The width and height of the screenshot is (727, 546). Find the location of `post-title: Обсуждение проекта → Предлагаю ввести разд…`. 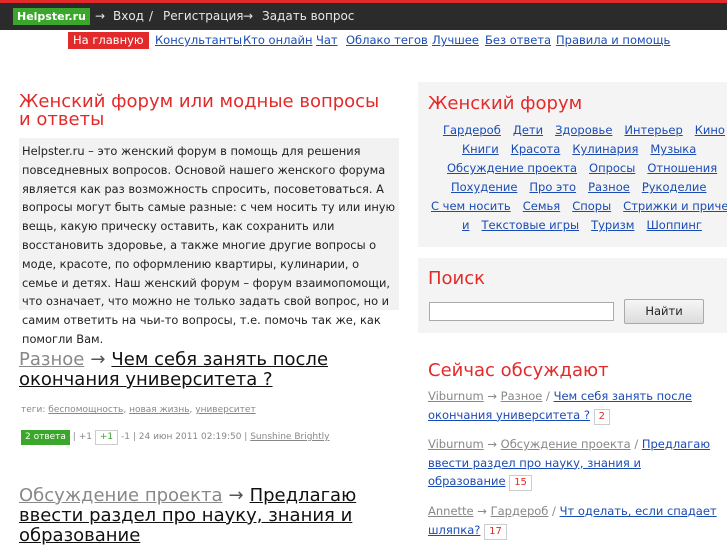

post-title: Обсуждение проекта → Предлагаю ввести разд… is located at coordinates (209, 516).